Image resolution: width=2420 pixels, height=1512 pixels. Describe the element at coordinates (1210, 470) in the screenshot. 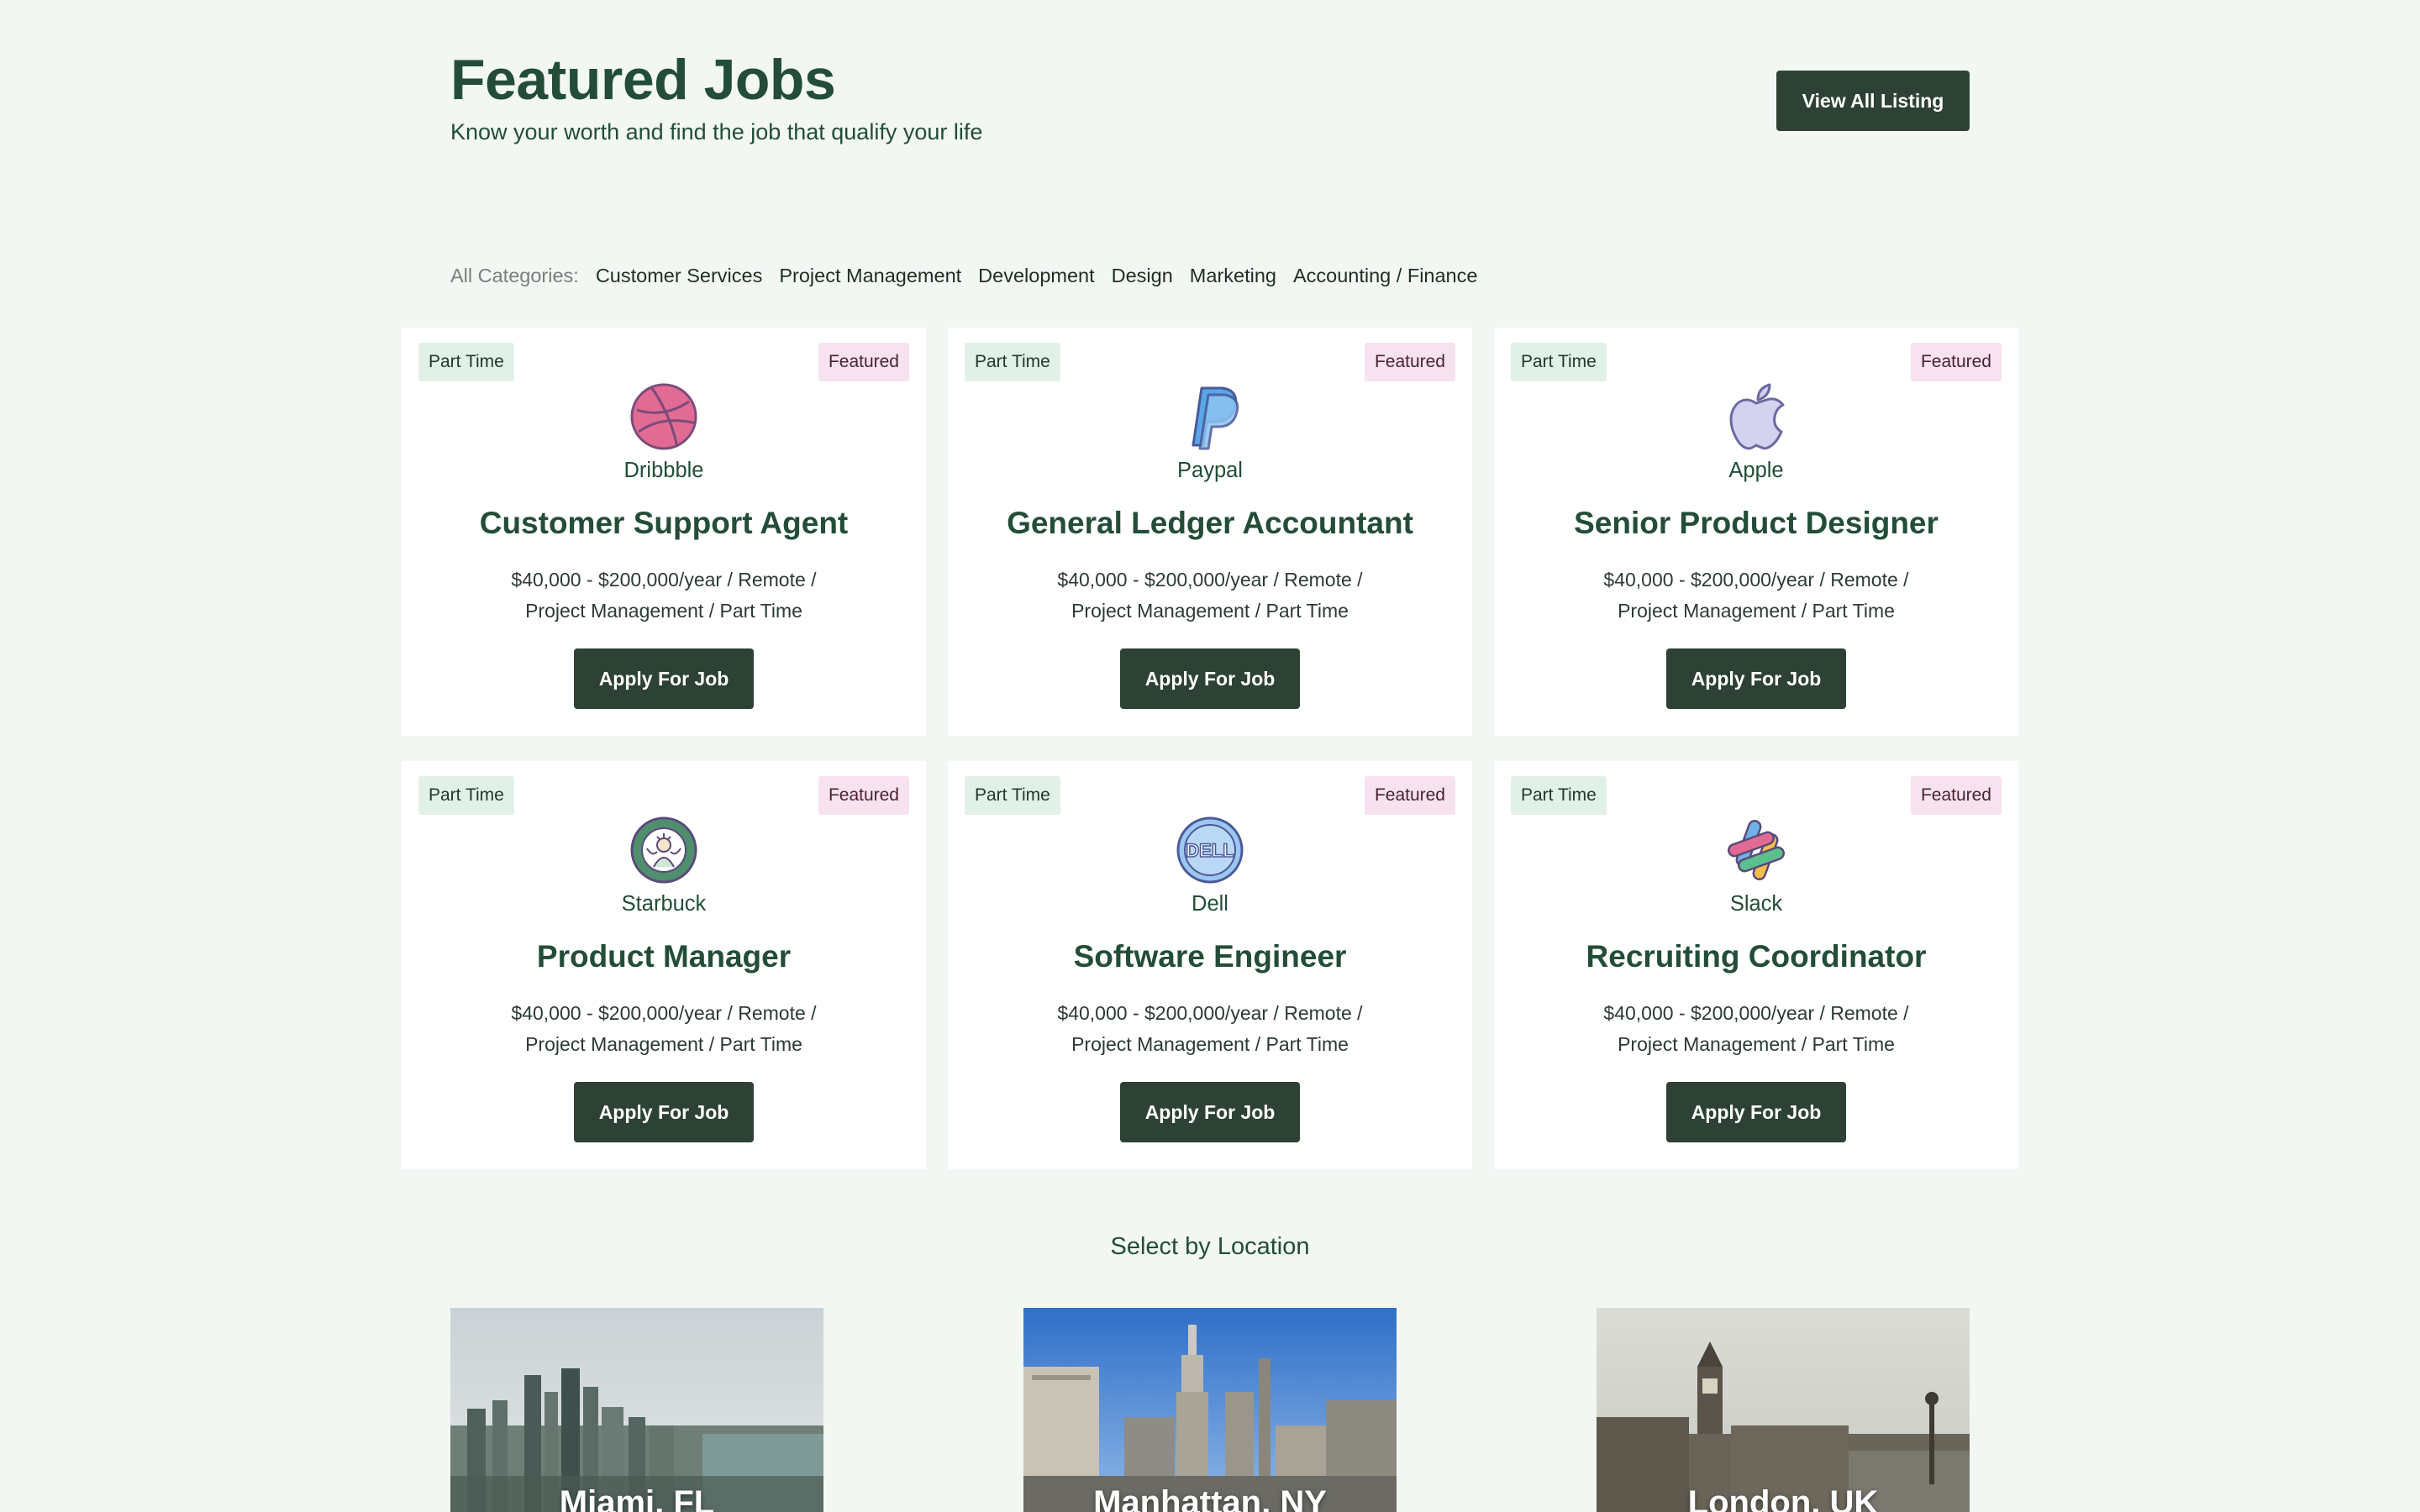

I see `company-name: Paypal` at that location.